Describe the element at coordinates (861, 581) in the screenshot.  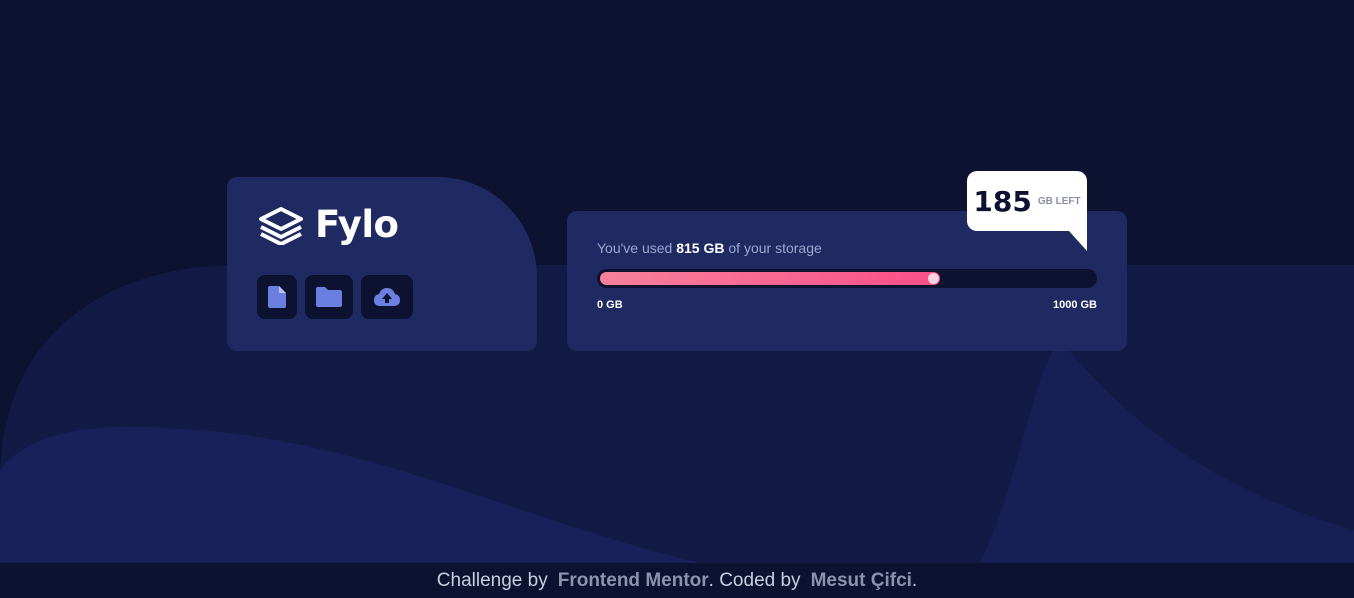
I see `author-link: Mesut Çifci` at that location.